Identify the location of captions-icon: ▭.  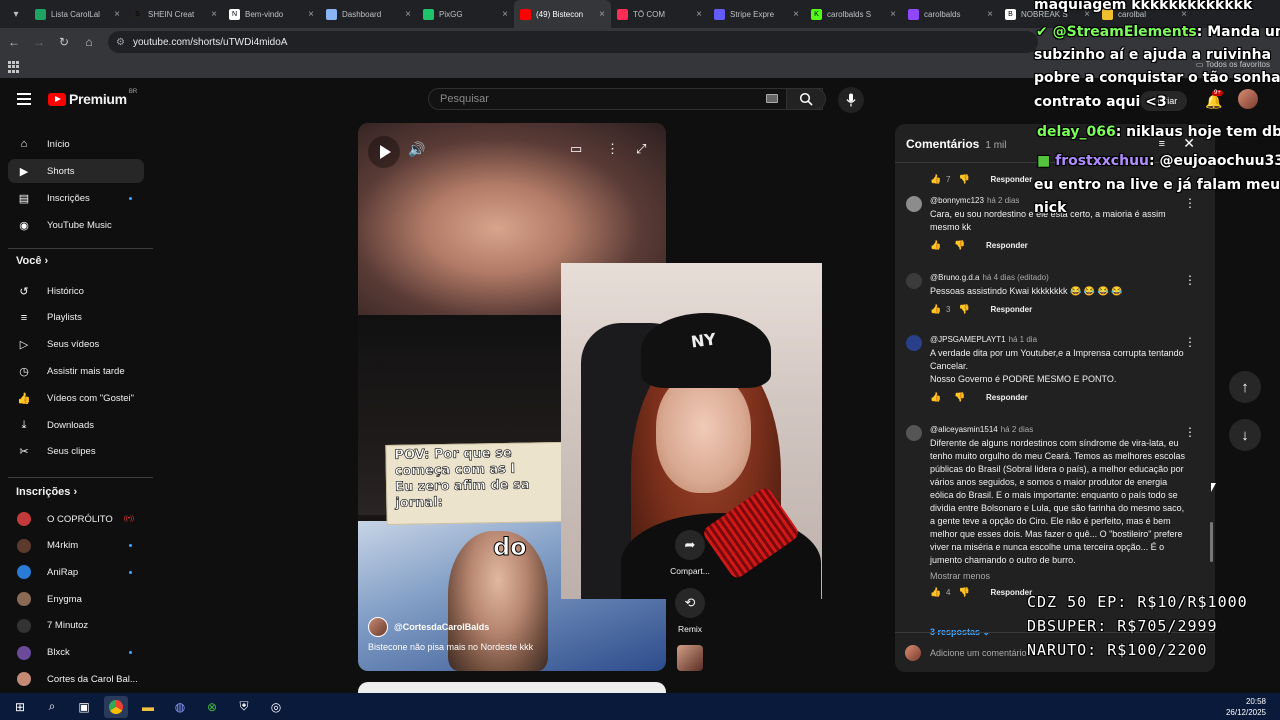
(576, 149).